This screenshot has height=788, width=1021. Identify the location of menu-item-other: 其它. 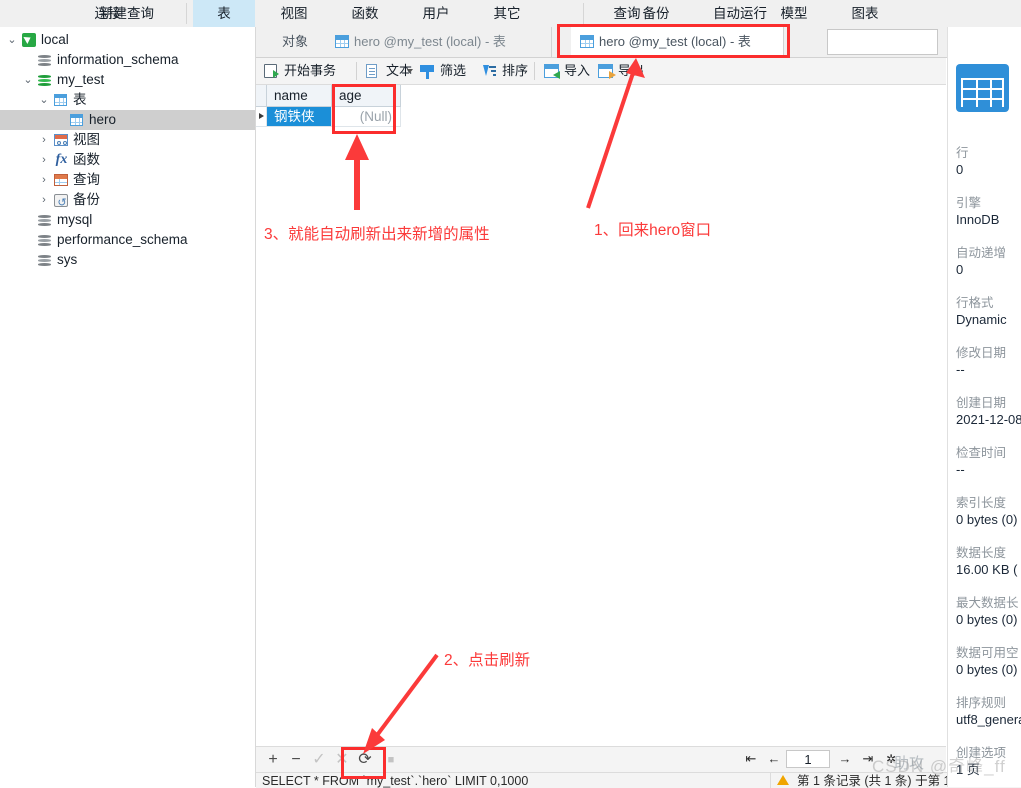
(507, 13).